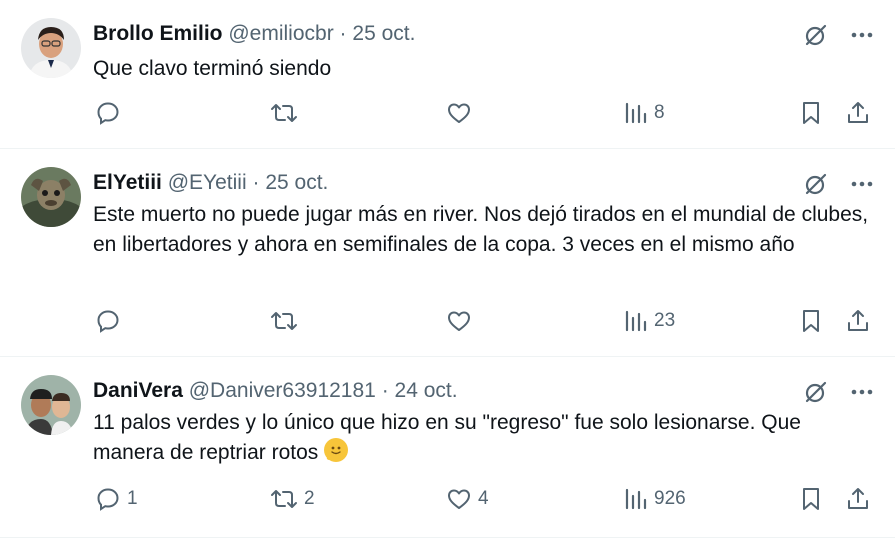  Describe the element at coordinates (116, 499) in the screenshot. I see `reply-button: 1` at that location.